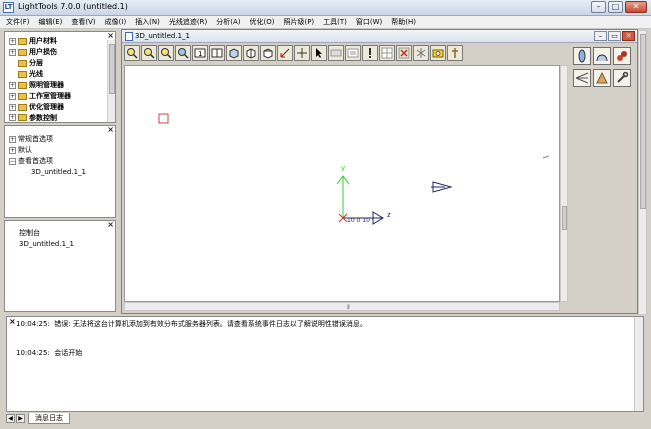 The height and width of the screenshot is (429, 651). What do you see at coordinates (387, 53) in the screenshot?
I see `grid-icon` at bounding box center [387, 53].